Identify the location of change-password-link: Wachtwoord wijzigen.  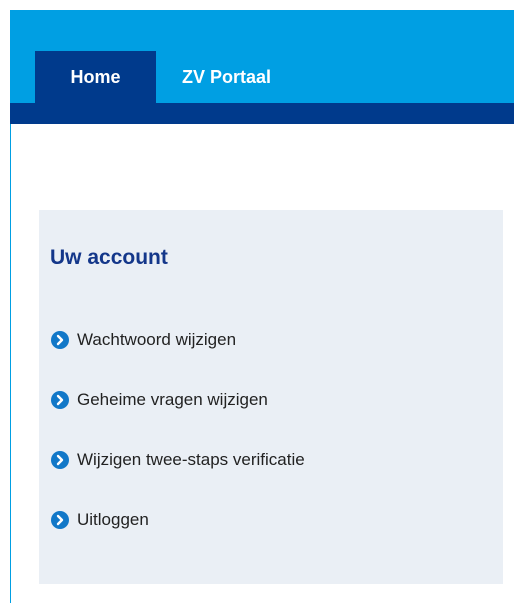
(178, 340).